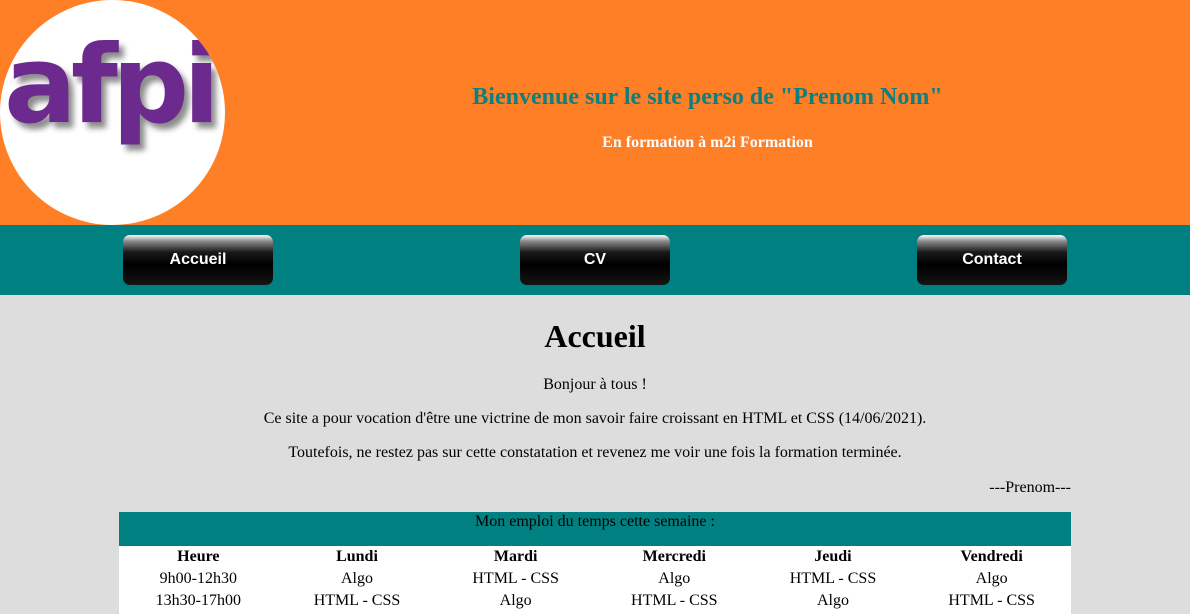 The width and height of the screenshot is (1190, 614). What do you see at coordinates (198, 578) in the screenshot?
I see `table-cell: 9h00-12h30` at bounding box center [198, 578].